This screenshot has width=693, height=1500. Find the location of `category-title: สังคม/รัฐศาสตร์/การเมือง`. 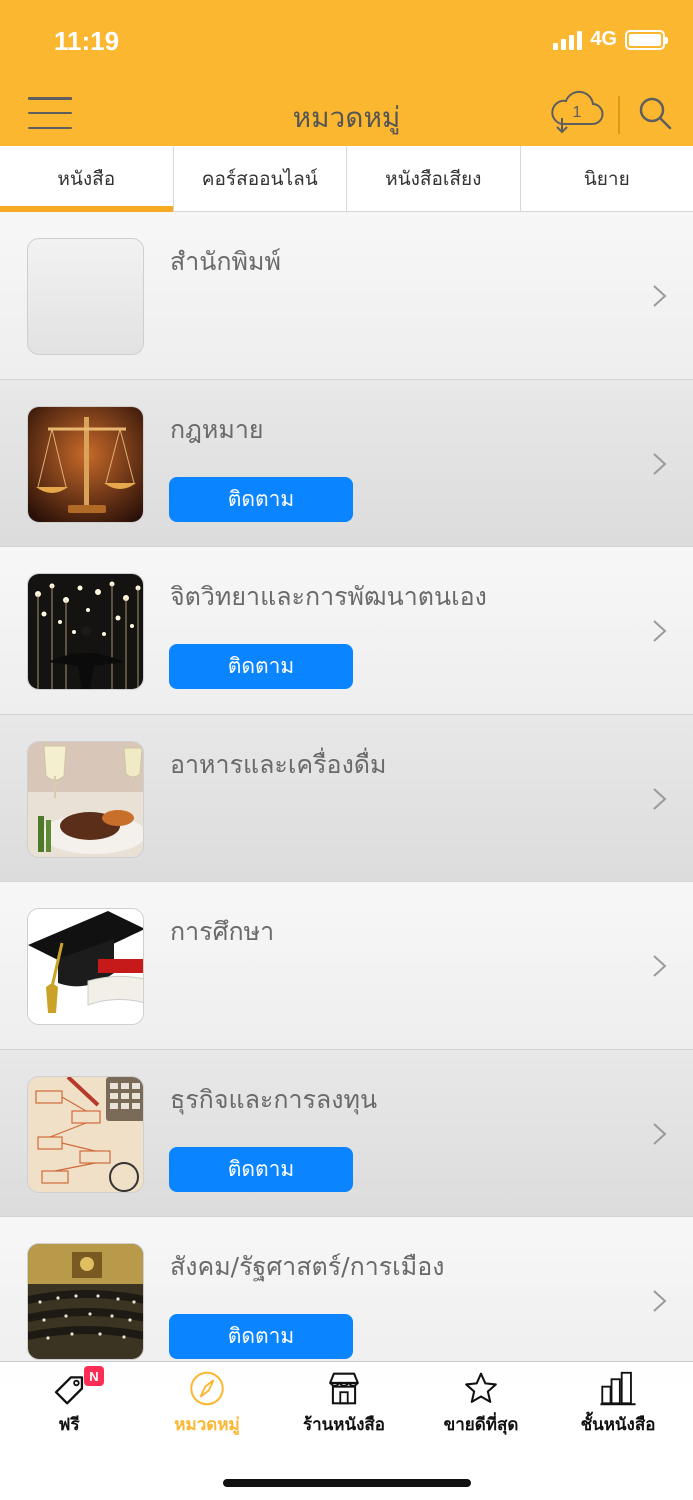

category-title: สังคม/รัฐศาสตร์/การเมือง is located at coordinates (307, 1266).